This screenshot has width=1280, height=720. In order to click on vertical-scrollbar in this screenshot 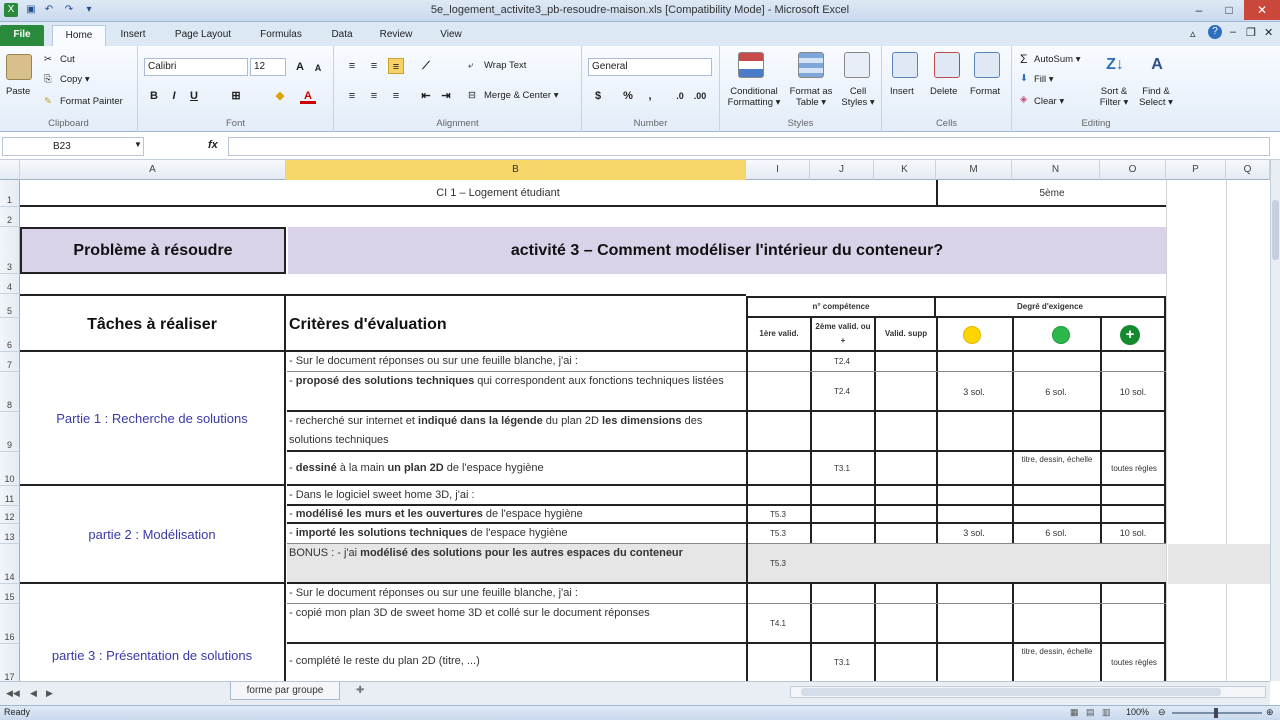, I will do `click(1275, 420)`.